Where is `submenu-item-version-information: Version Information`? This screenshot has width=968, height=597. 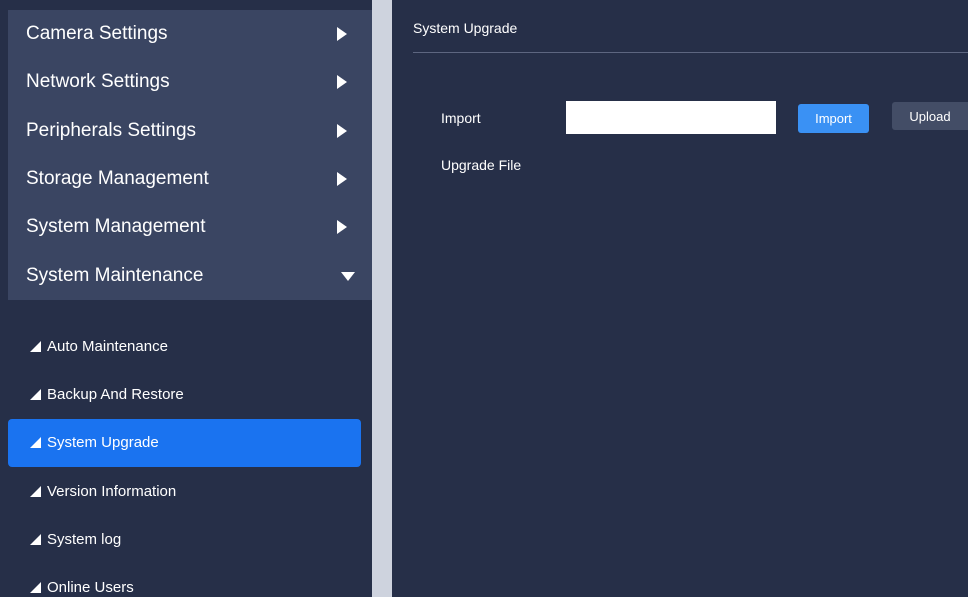
submenu-item-version-information: Version Information is located at coordinates (190, 491).